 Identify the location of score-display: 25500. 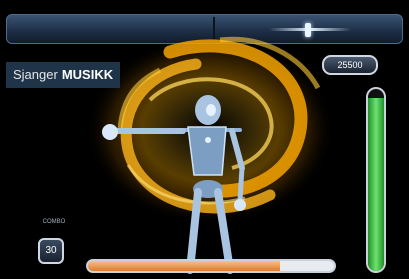
(350, 65).